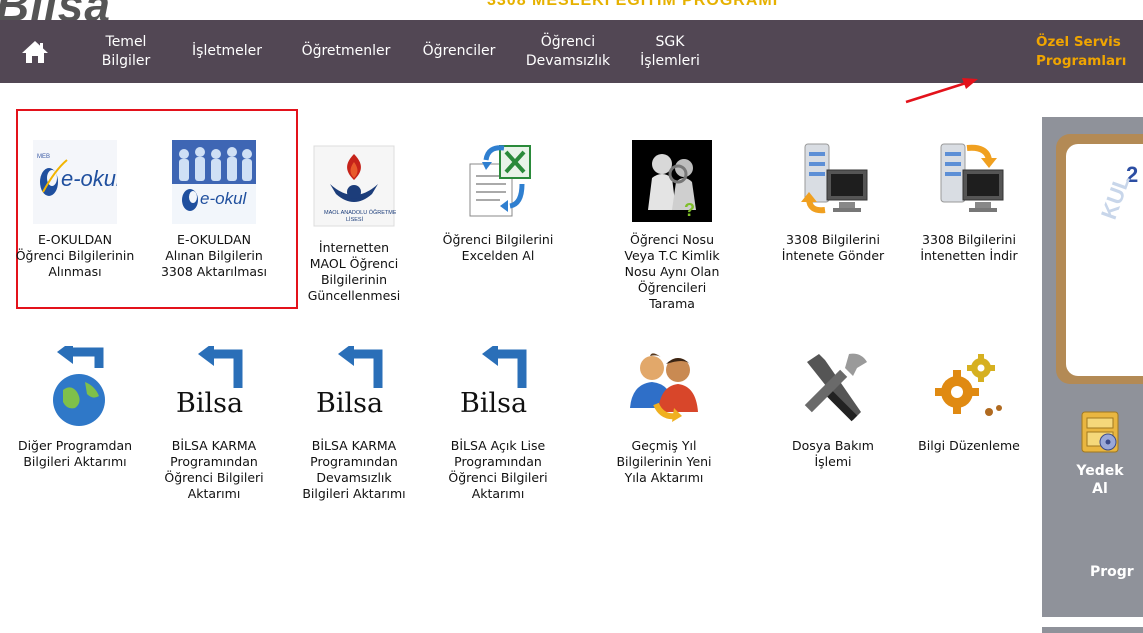  Describe the element at coordinates (833, 247) in the screenshot. I see `tile-label: 3308 Bilgilerini İntenete Gönder` at that location.